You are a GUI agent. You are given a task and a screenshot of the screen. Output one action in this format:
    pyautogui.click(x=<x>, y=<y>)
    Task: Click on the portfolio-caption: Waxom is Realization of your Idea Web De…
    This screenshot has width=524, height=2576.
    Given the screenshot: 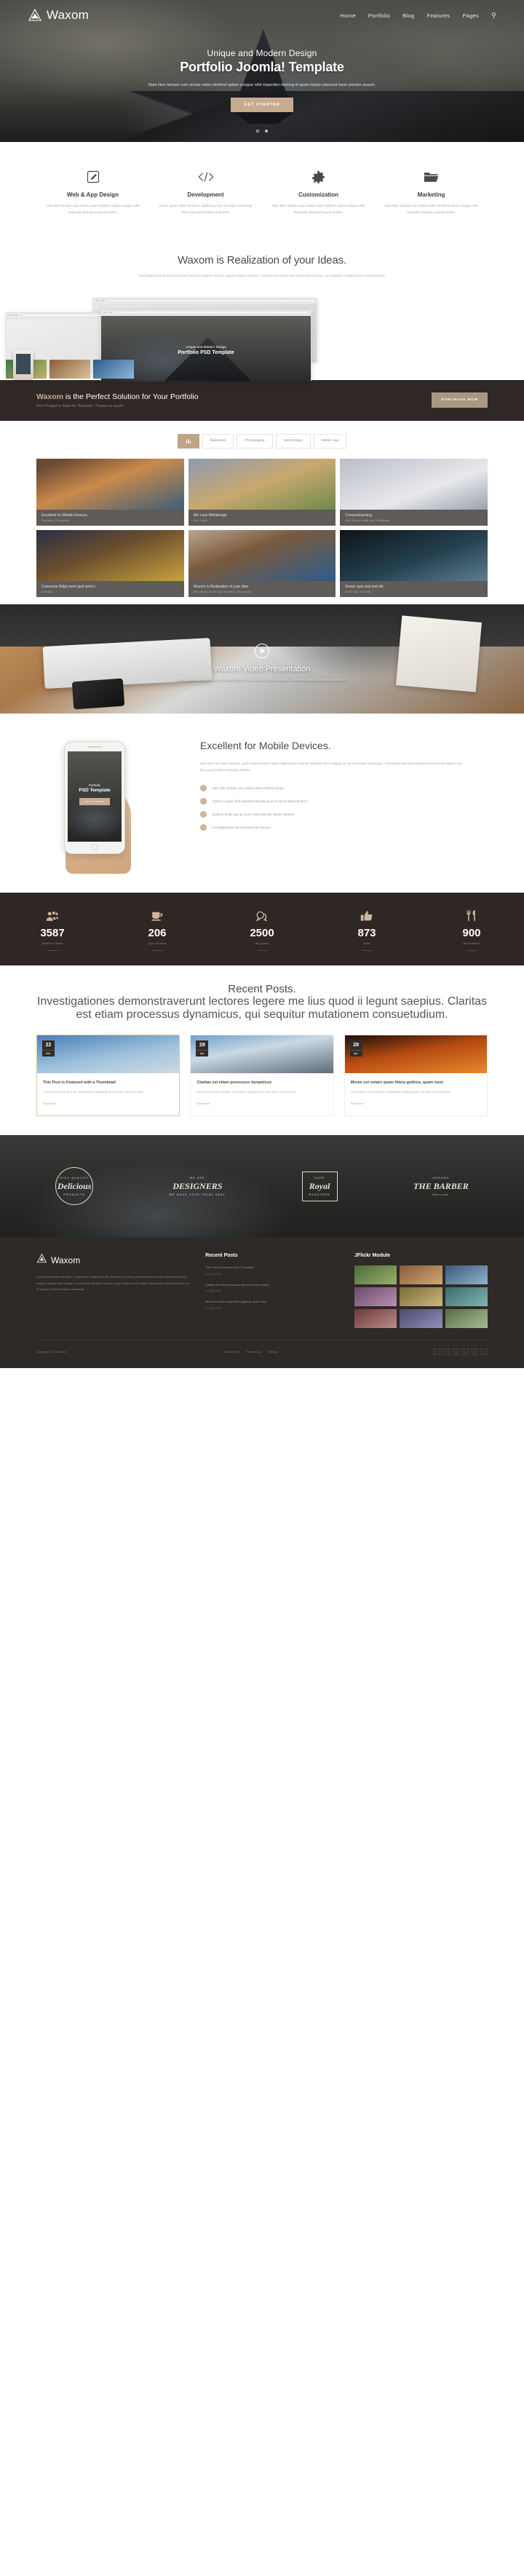 What is the action you would take?
    pyautogui.click(x=262, y=588)
    